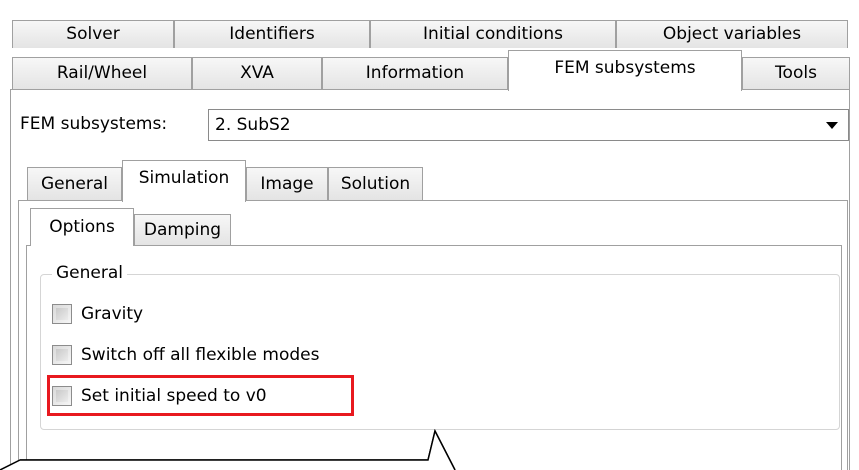  Describe the element at coordinates (415, 73) in the screenshot. I see `tab-information: Information` at that location.